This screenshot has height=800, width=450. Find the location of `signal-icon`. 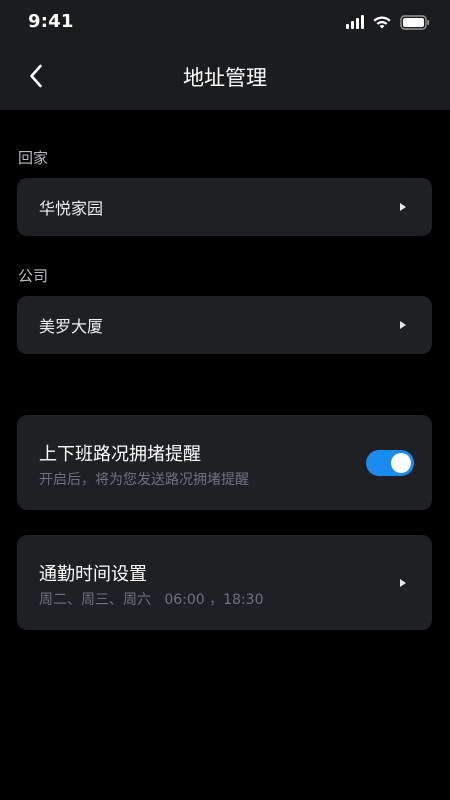

signal-icon is located at coordinates (355, 22).